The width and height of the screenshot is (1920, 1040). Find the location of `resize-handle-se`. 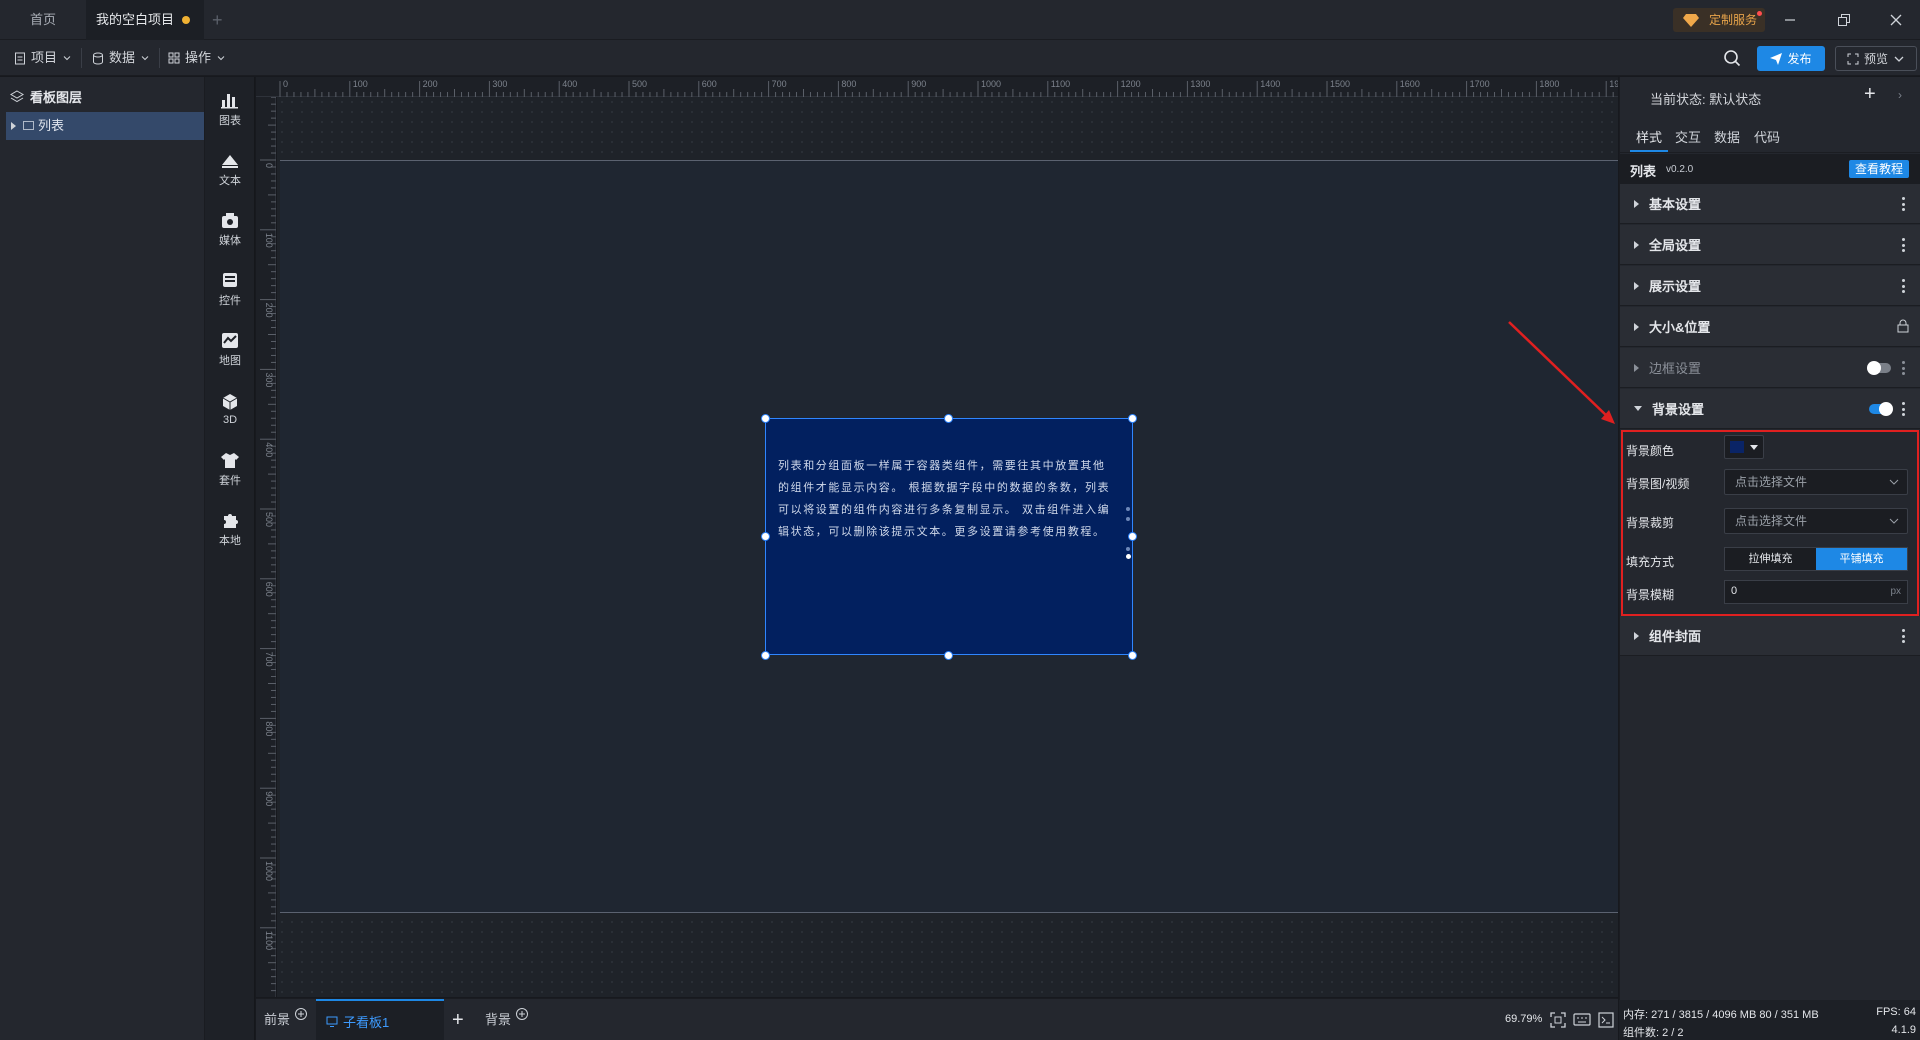

resize-handle-se is located at coordinates (1132, 655).